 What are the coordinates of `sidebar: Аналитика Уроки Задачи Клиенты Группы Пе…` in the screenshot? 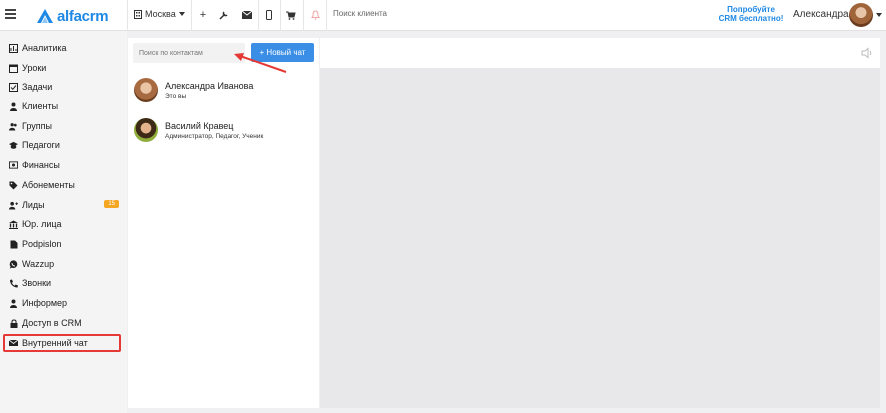 It's located at (63, 222).